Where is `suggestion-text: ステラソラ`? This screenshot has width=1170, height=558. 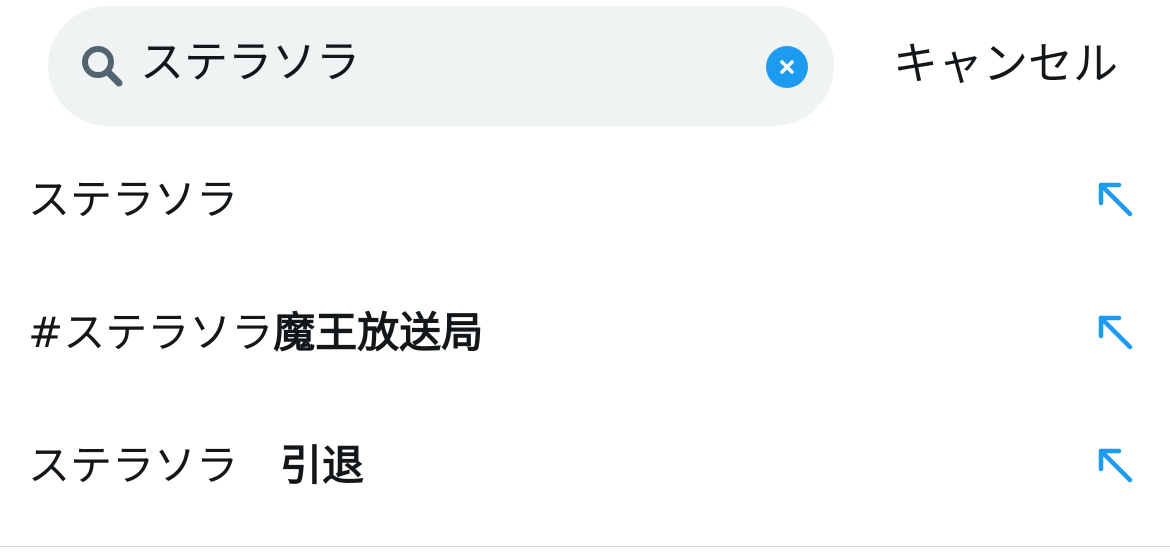 suggestion-text: ステラソラ is located at coordinates (133, 200).